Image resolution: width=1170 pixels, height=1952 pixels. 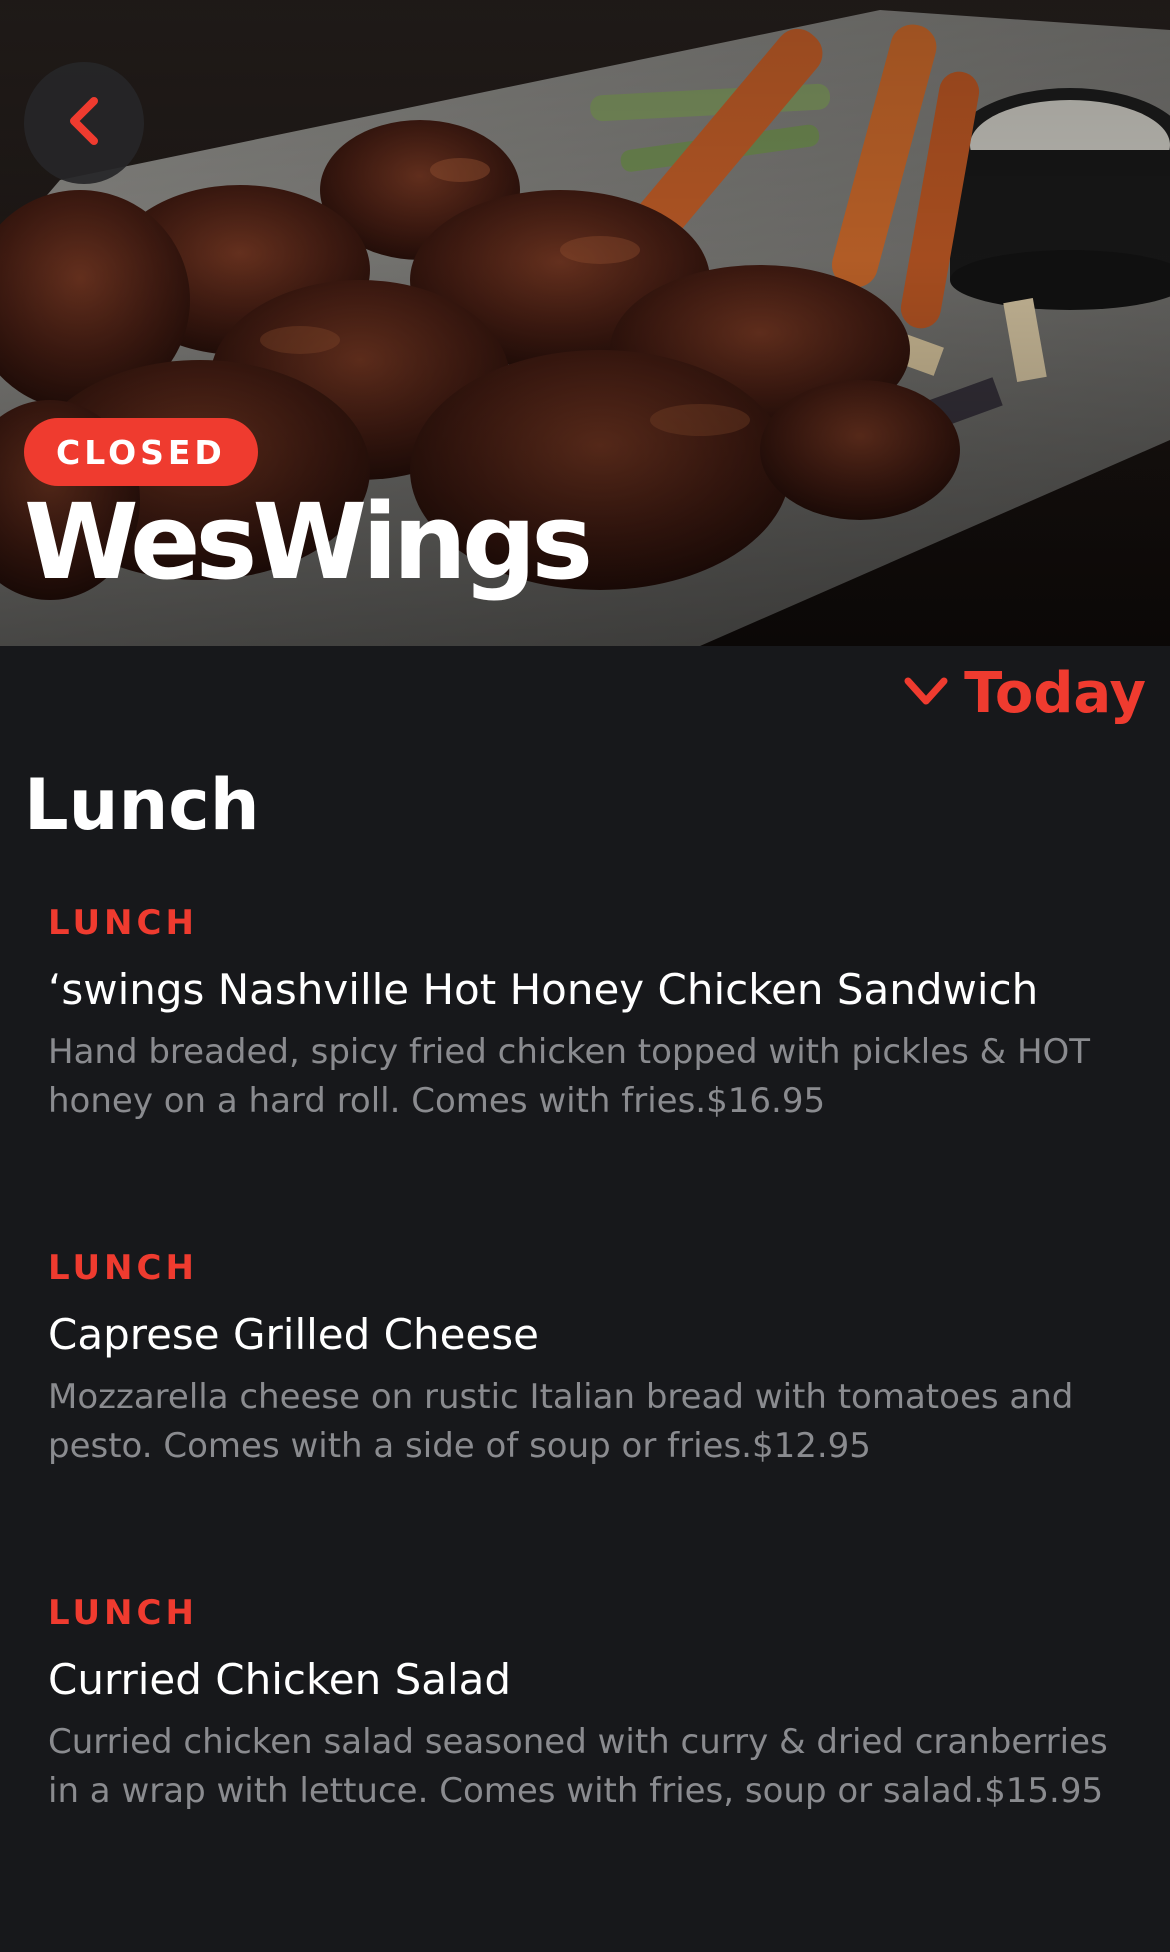 I want to click on status-badge: CLOSED, so click(x=141, y=452).